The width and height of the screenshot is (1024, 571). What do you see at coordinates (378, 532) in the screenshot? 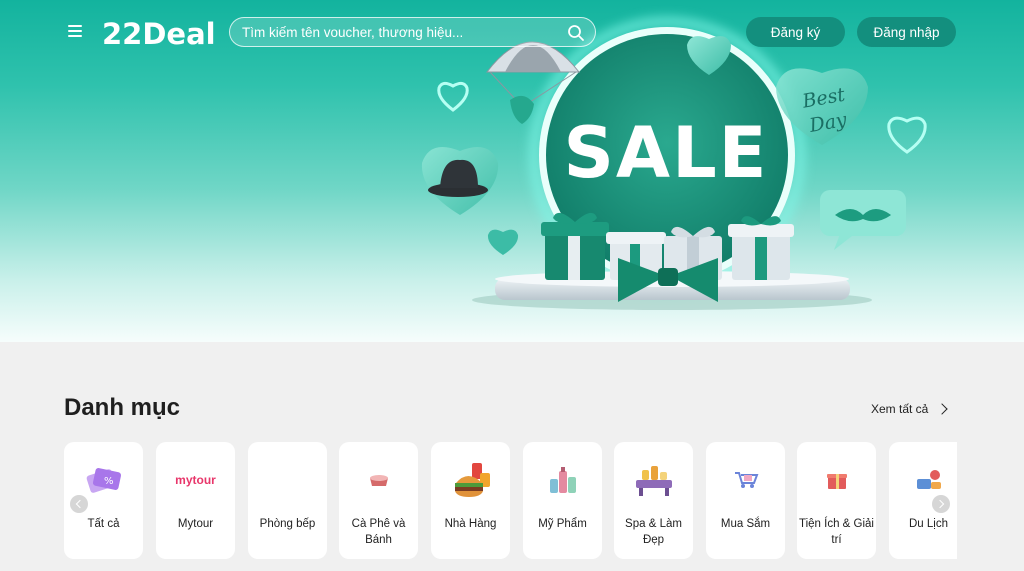
I see `category-label: Cà Phê và Bánh` at bounding box center [378, 532].